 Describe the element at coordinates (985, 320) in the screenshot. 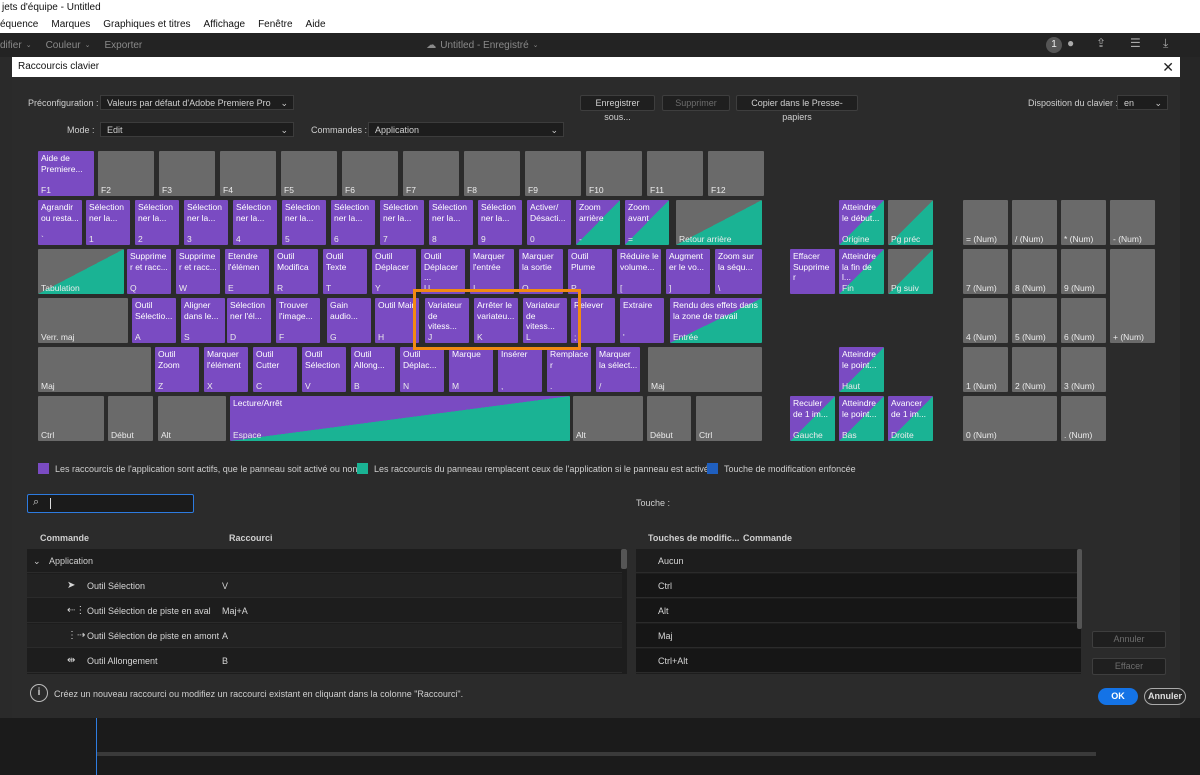

I see `key-4-num-: 4 (Num)` at that location.